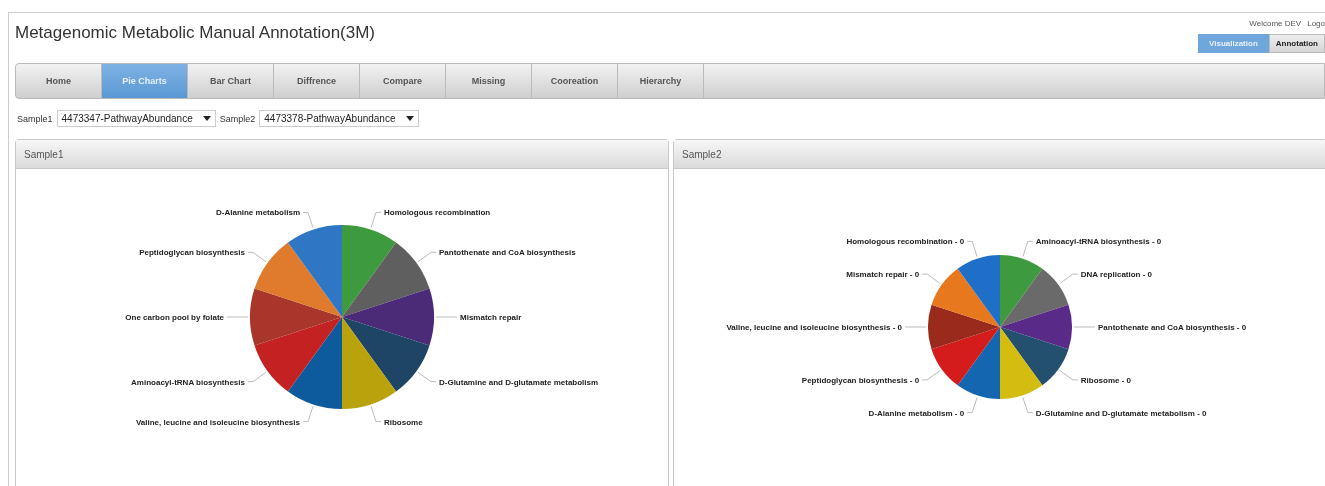 The width and height of the screenshot is (1325, 486). What do you see at coordinates (1106, 380) in the screenshot?
I see `slice-label: Ribosome - 0` at bounding box center [1106, 380].